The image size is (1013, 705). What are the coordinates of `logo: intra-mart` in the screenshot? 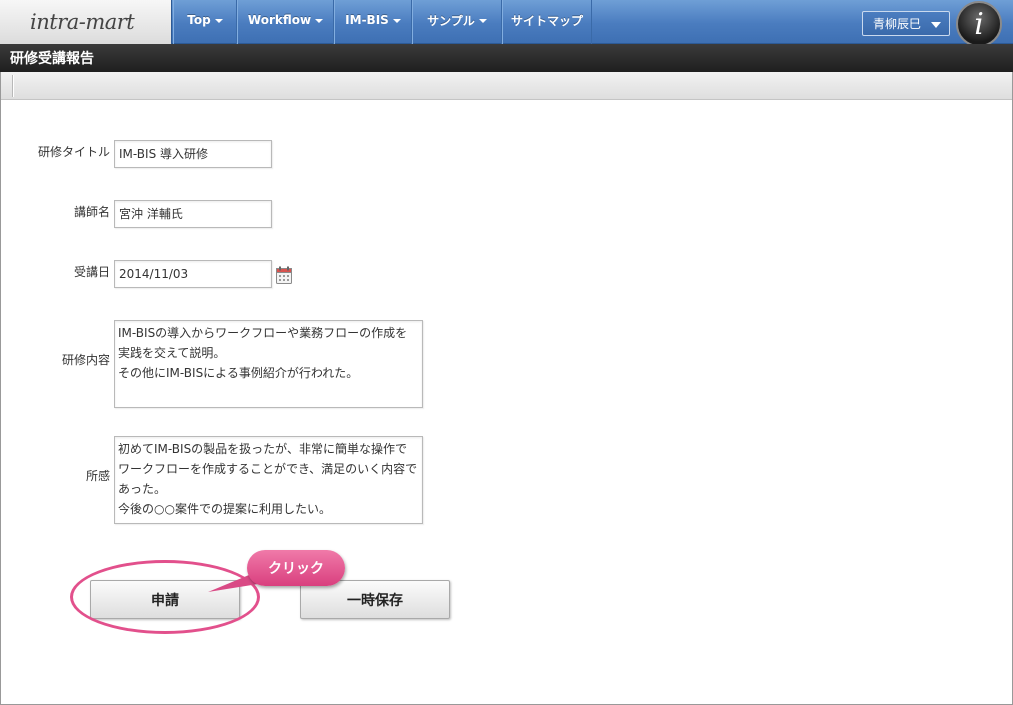 It's located at (82, 22).